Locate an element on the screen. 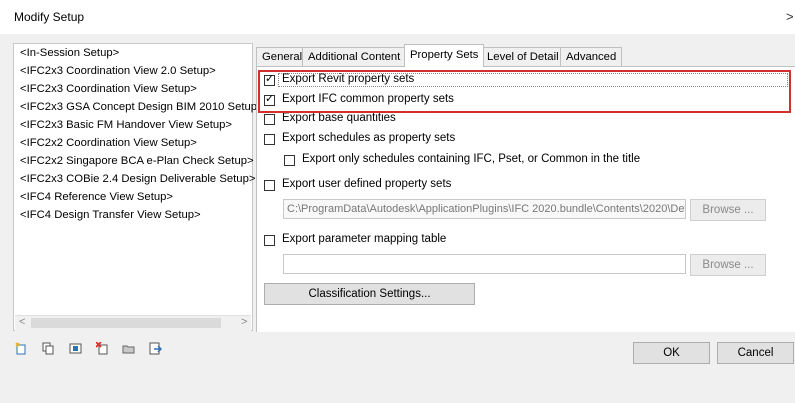  tab-property-sets: Property Sets is located at coordinates (444, 55).